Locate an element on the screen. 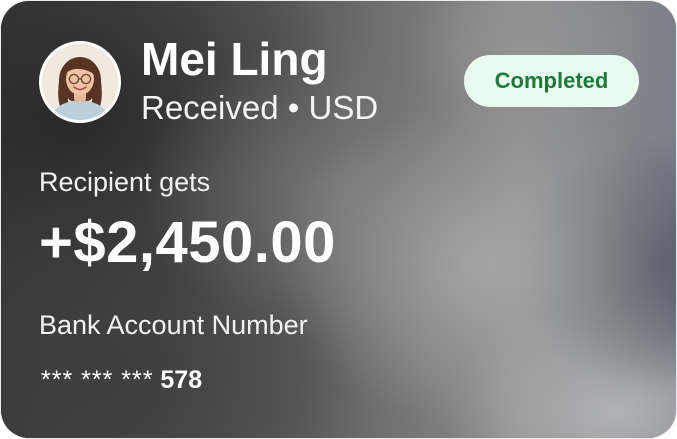 The height and width of the screenshot is (439, 677). transaction-currency: USD is located at coordinates (343, 107).